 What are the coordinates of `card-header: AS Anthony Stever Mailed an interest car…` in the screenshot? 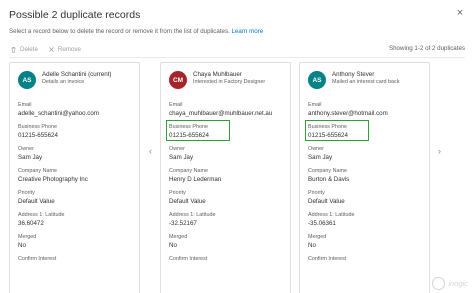 It's located at (353, 80).